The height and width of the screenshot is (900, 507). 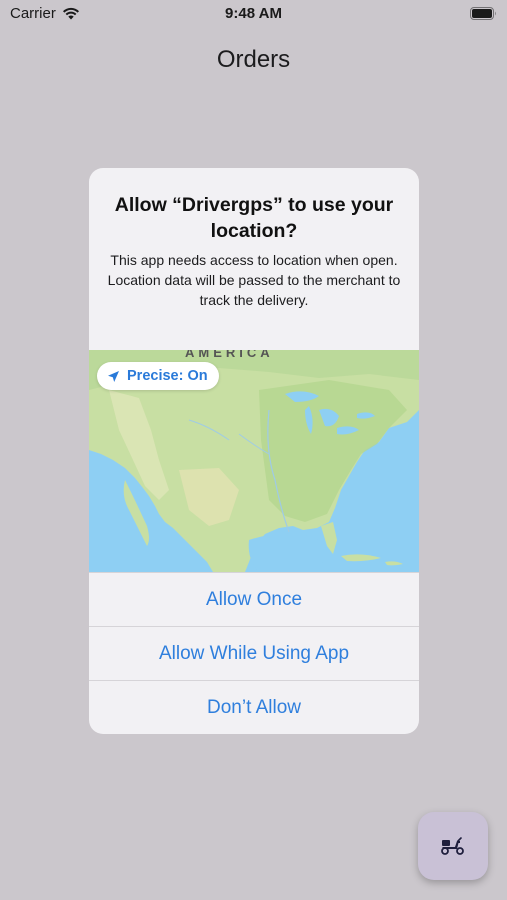 I want to click on status-time: 9:48 AM, so click(x=253, y=13).